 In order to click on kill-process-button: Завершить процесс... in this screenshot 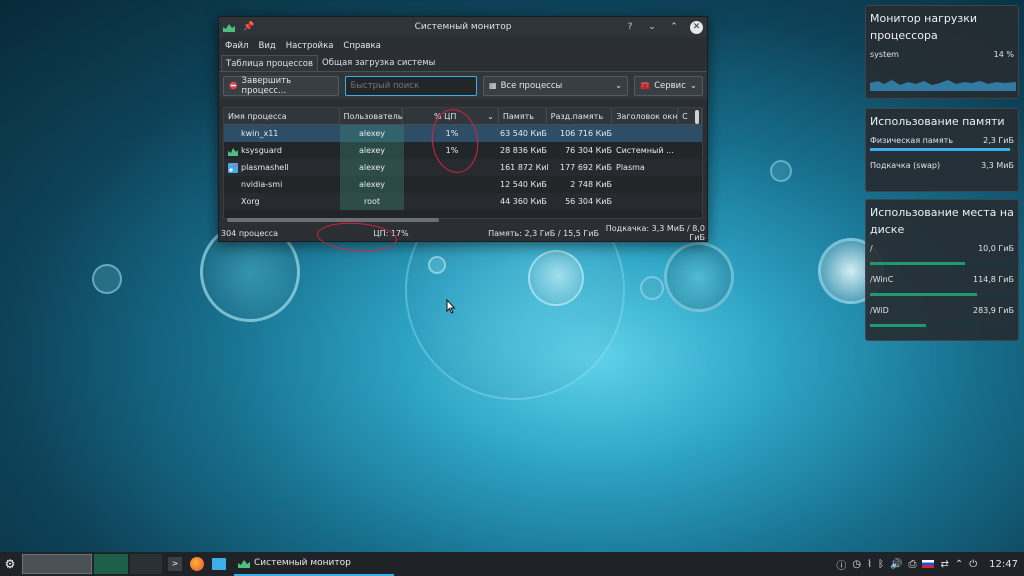, I will do `click(281, 85)`.